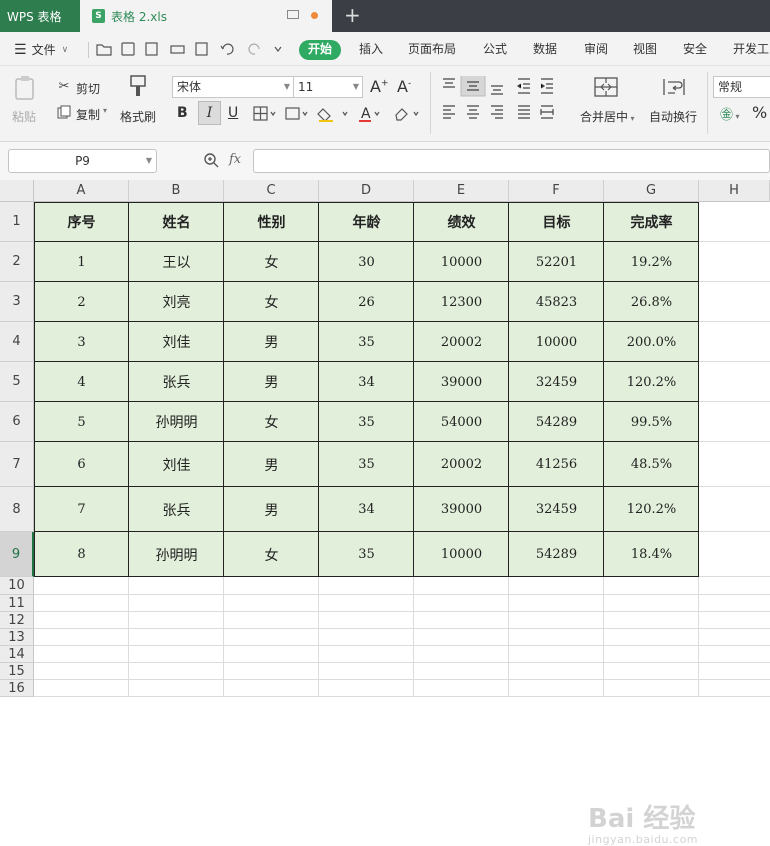 The height and width of the screenshot is (846, 770). Describe the element at coordinates (461, 422) in the screenshot. I see `table-cell: 54000` at that location.